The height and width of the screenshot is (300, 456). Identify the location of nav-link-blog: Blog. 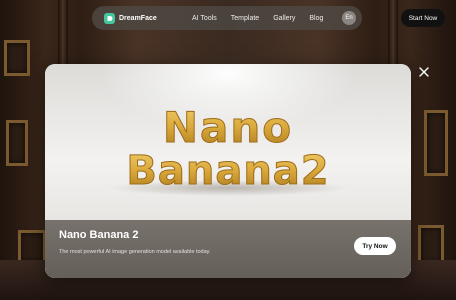
(316, 18).